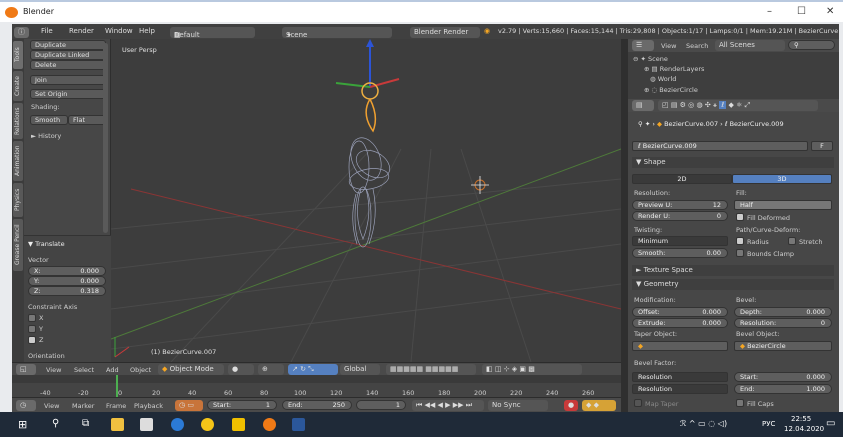  Describe the element at coordinates (68, 80) in the screenshot. I see `join-button: Join` at that location.